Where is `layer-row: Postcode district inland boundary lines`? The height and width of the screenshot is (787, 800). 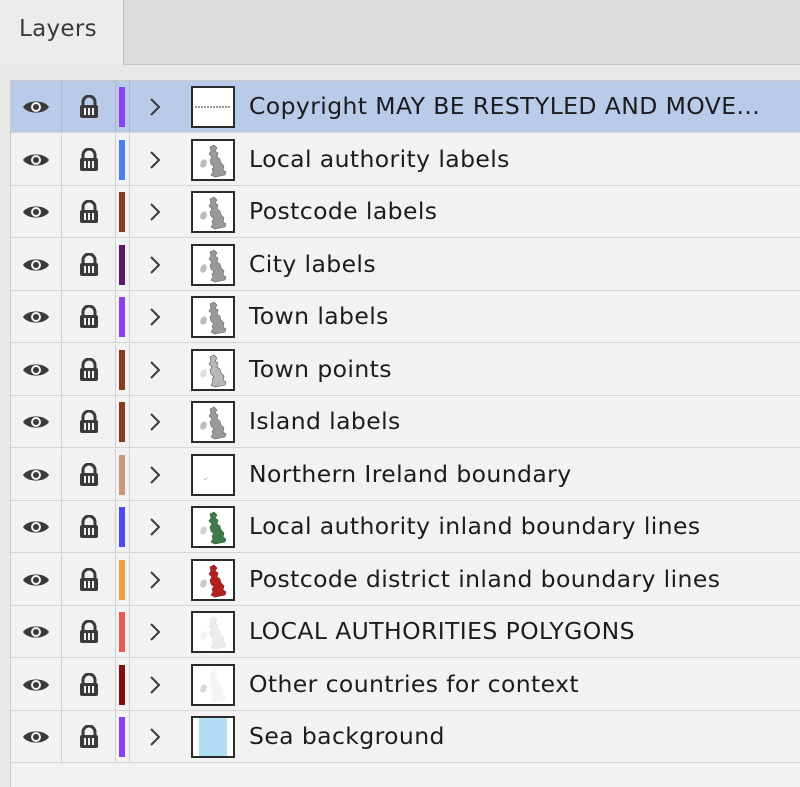 layer-row: Postcode district inland boundary lines is located at coordinates (405, 580).